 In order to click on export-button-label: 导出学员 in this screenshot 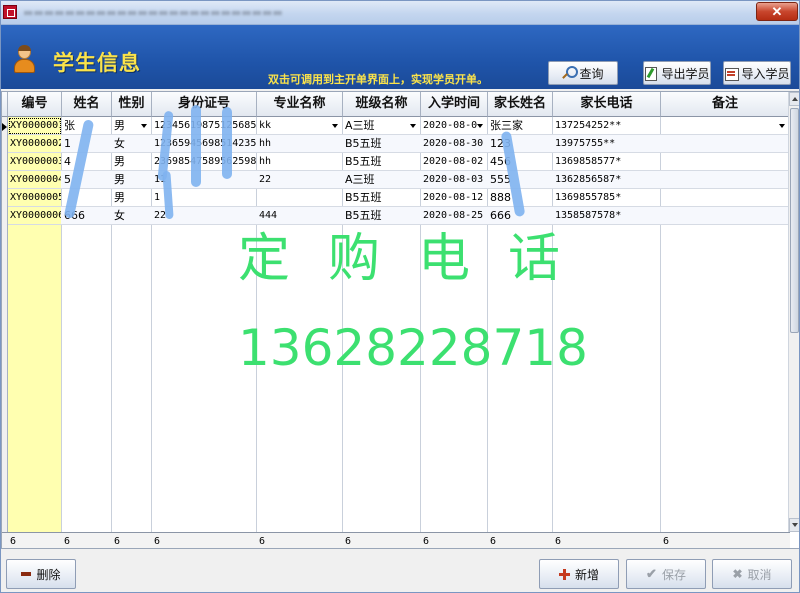, I will do `click(685, 73)`.